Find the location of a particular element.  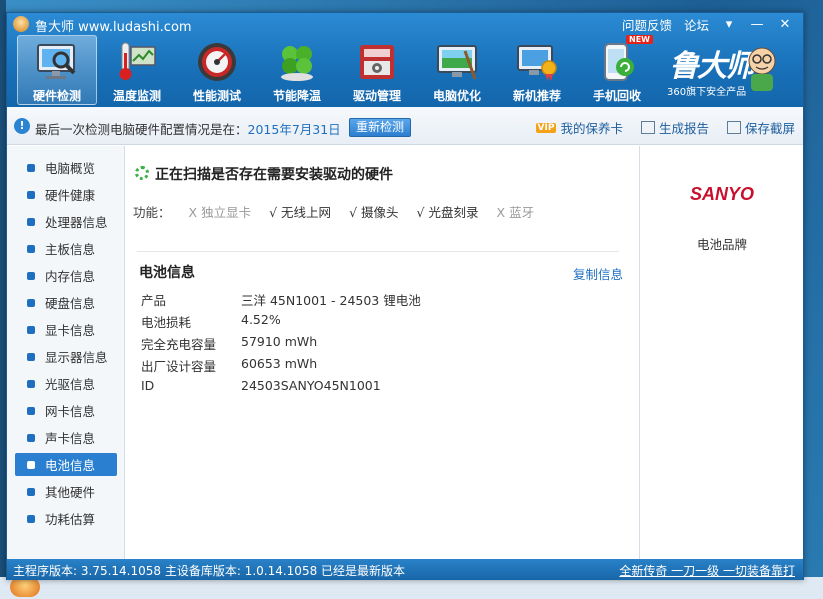

info-row: 完全充电容量 57910 mWh is located at coordinates (376, 345).